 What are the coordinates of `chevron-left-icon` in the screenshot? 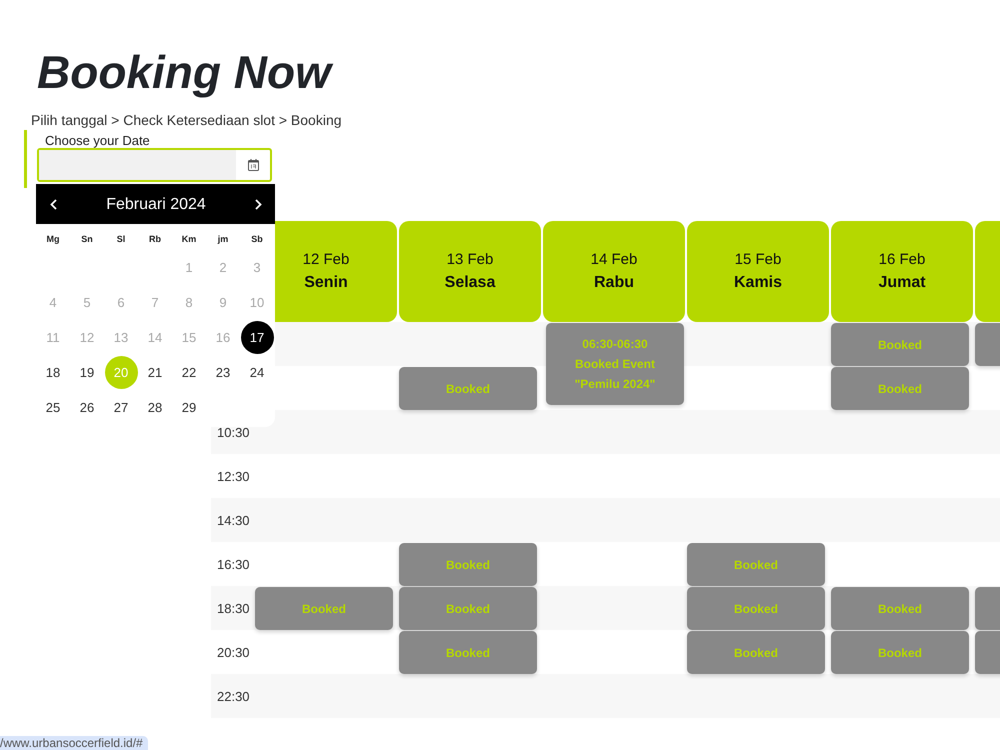 It's located at (53, 204).